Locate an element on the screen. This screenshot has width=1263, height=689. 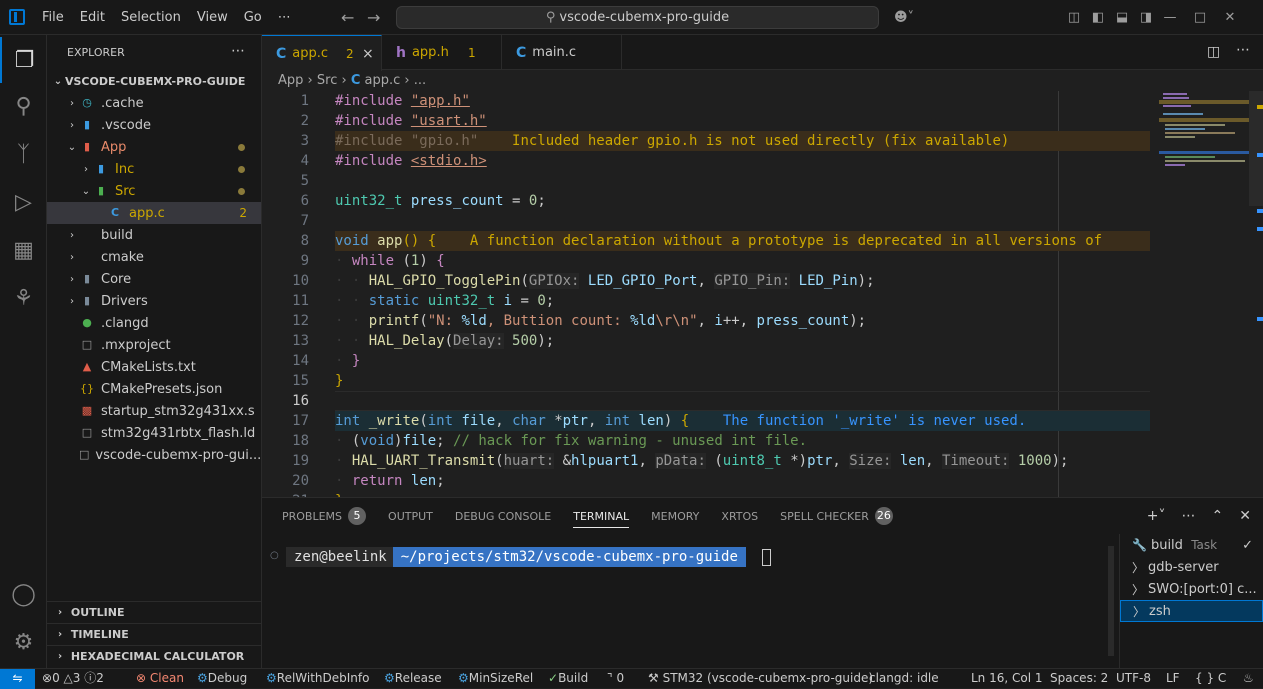
tools-icon: 🔧 is located at coordinates (1139, 545).